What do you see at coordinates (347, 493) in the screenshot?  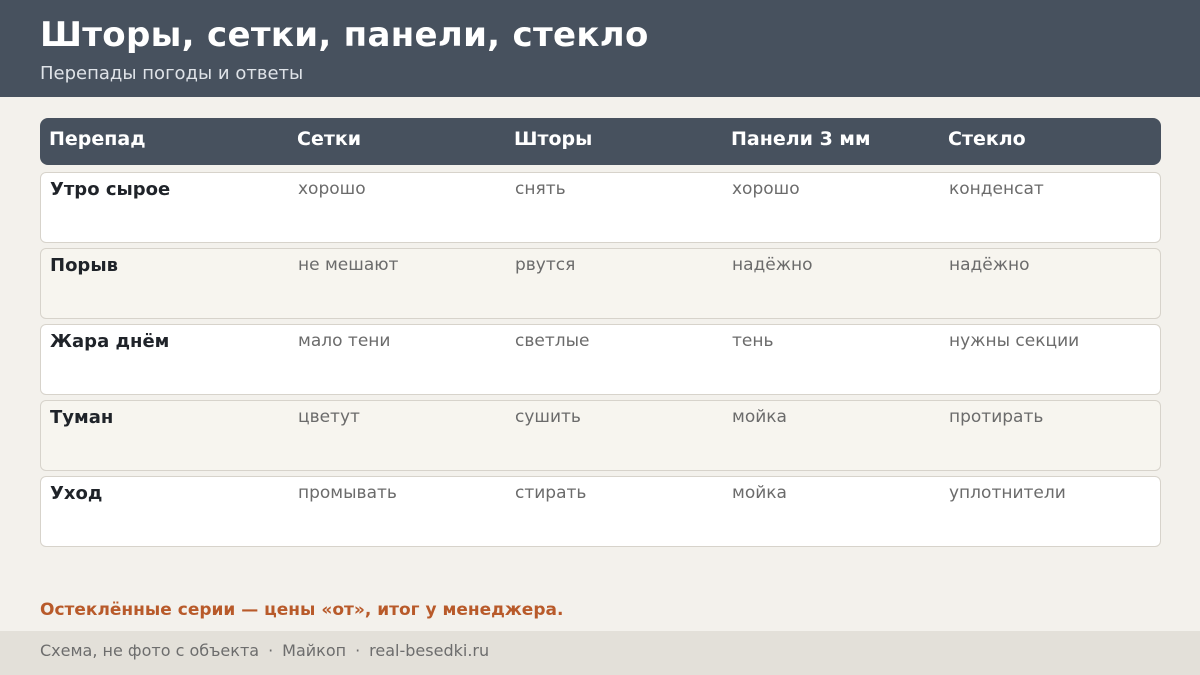 I see `table-cell: промывать` at bounding box center [347, 493].